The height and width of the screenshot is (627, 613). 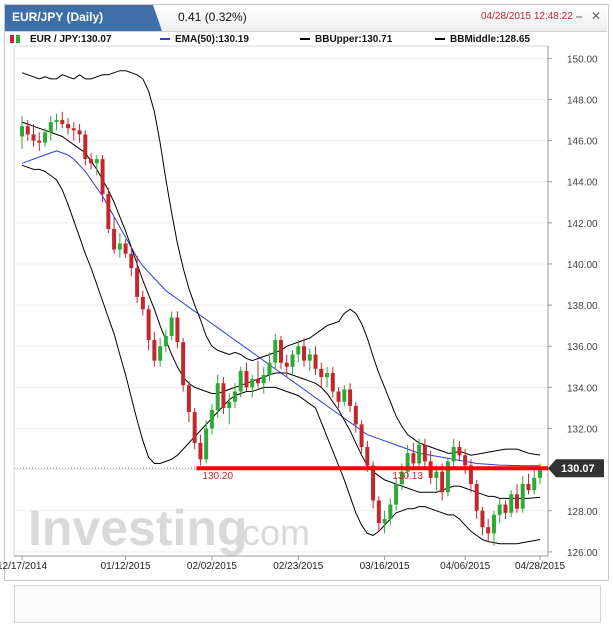 What do you see at coordinates (582, 59) in the screenshot?
I see `y-tick-label: 150.00` at bounding box center [582, 59].